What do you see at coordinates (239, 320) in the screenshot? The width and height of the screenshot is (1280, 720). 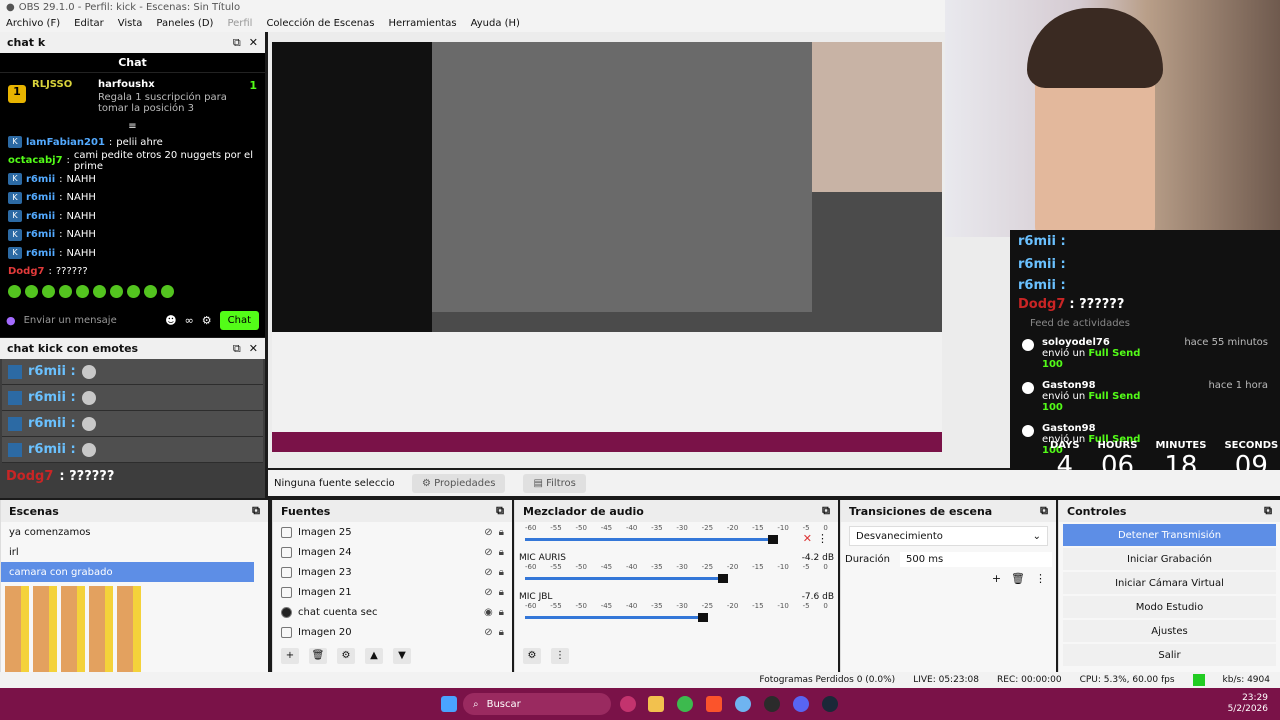 I see `send-chat-button: Chat` at bounding box center [239, 320].